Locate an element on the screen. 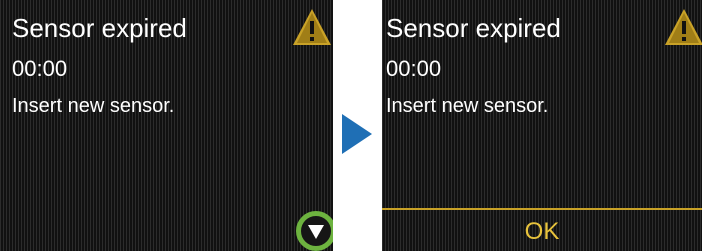 The height and width of the screenshot is (251, 702). next-step-arrow-icon is located at coordinates (357, 134).